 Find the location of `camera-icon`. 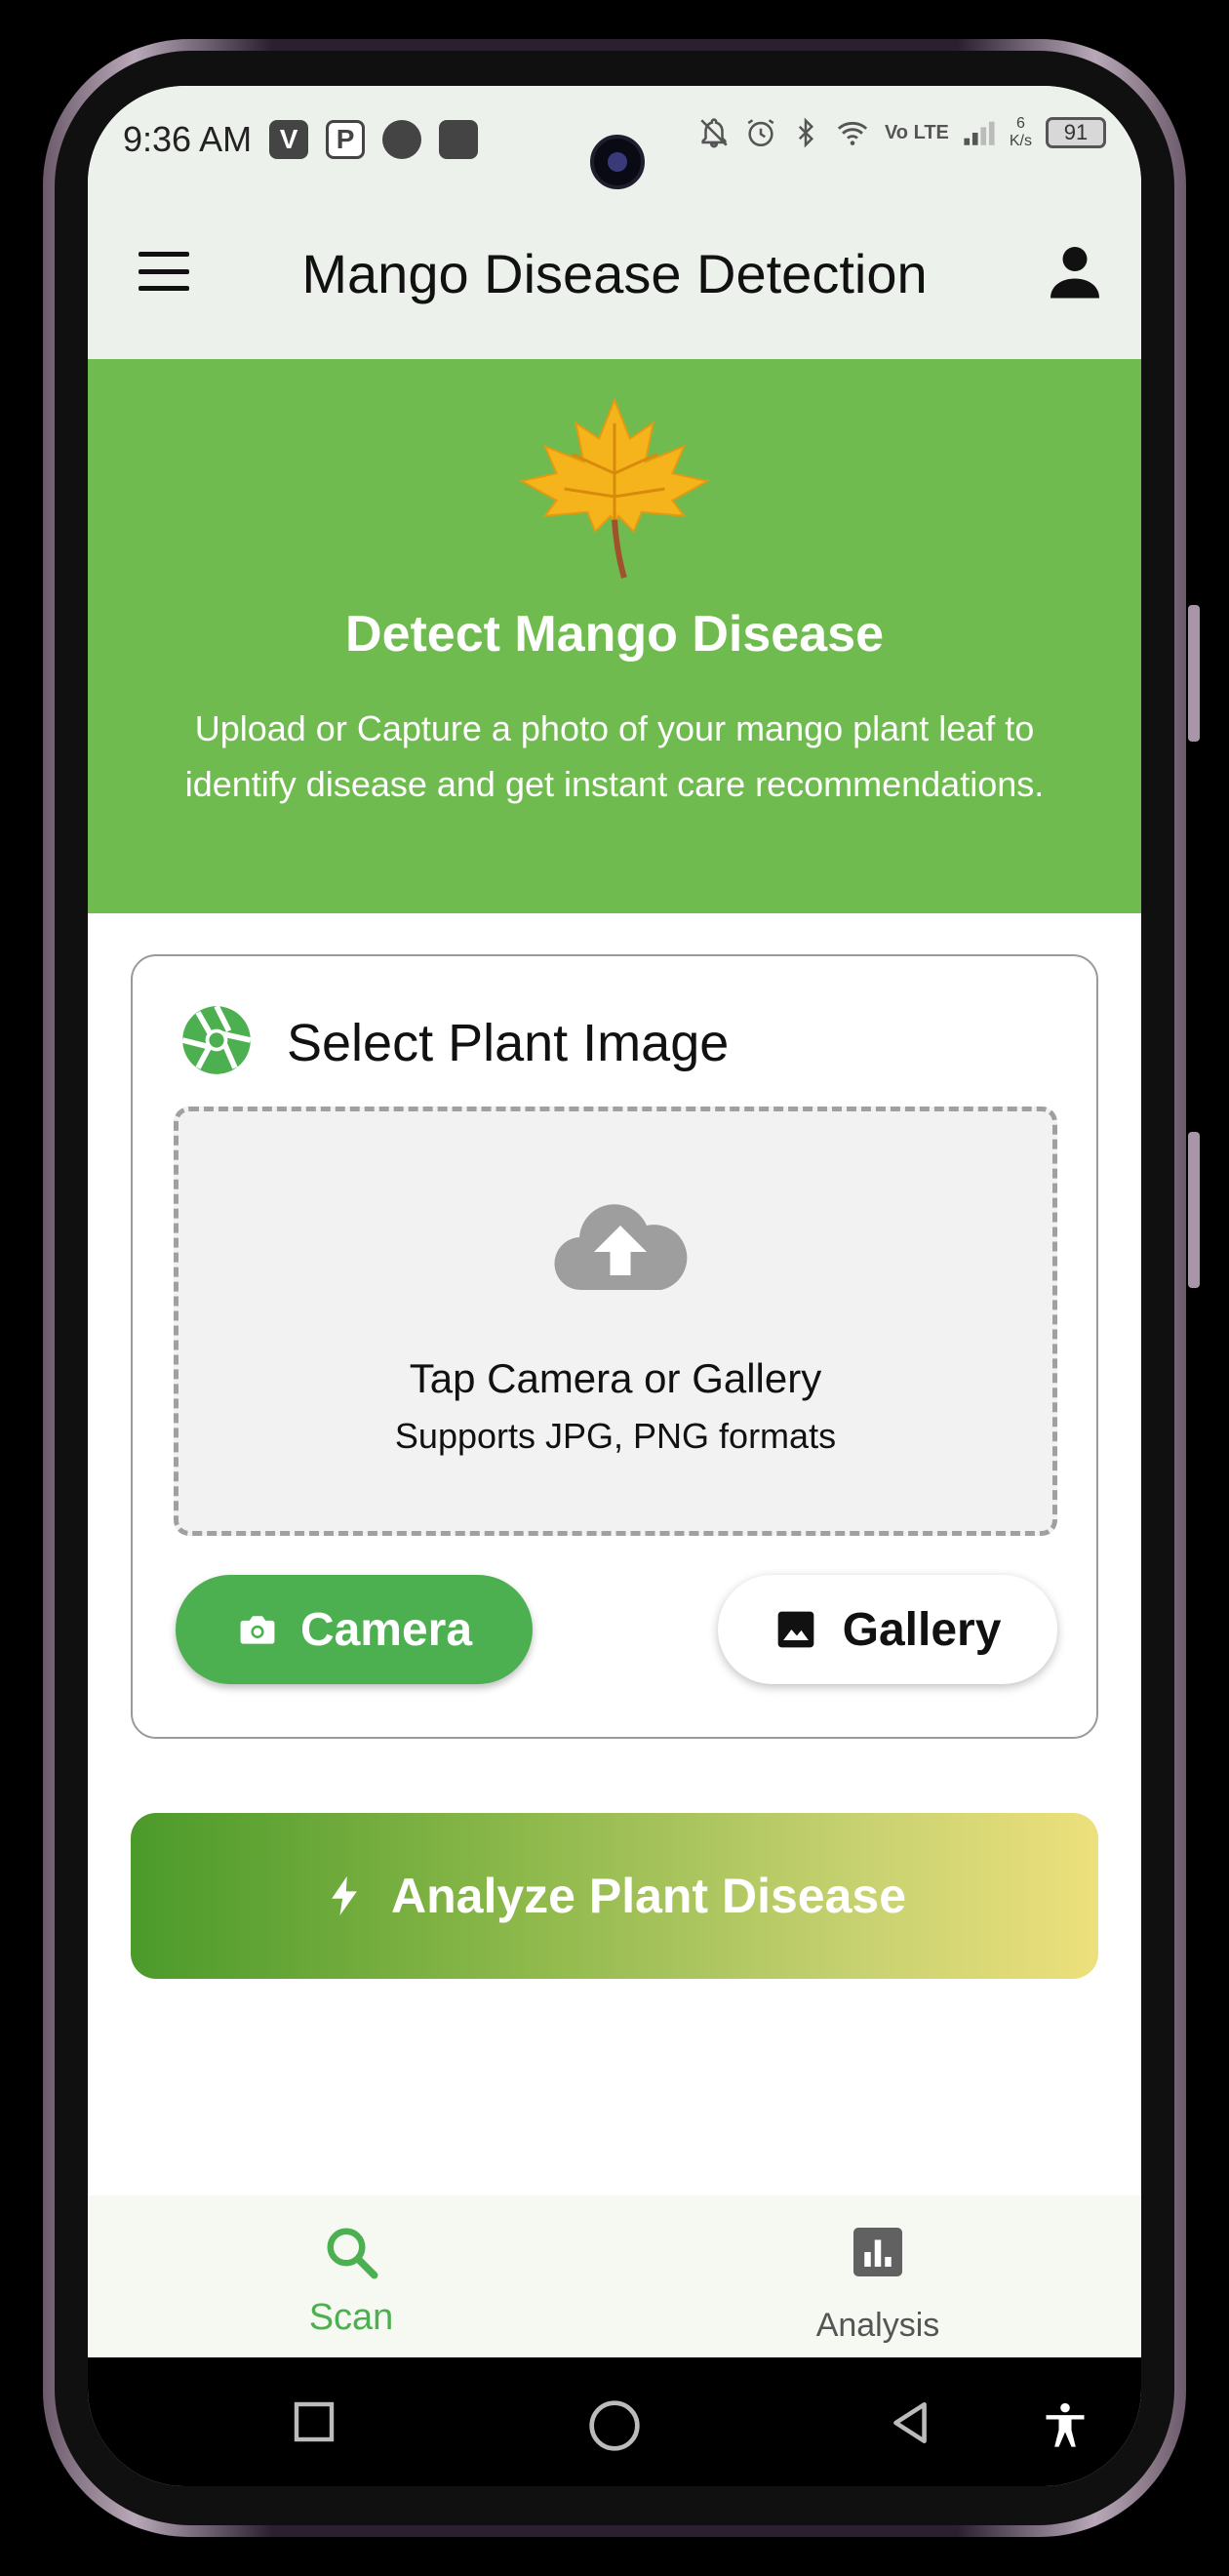

camera-icon is located at coordinates (257, 1630).